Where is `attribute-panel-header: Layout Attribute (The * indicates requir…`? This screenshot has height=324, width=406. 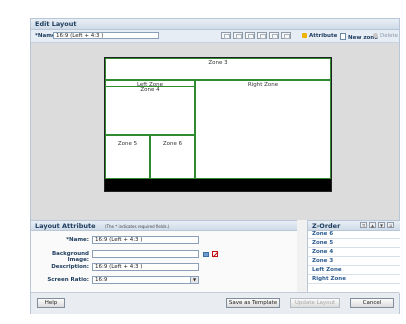
attribute-panel-header: Layout Attribute (The * indicates requir… is located at coordinates (164, 226).